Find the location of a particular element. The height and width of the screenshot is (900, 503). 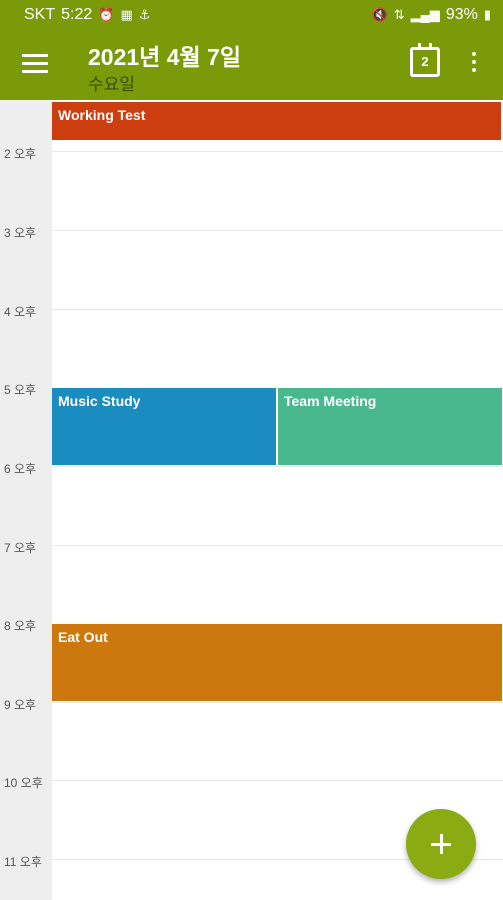

hour-label: 10 오후 is located at coordinates (23, 783).